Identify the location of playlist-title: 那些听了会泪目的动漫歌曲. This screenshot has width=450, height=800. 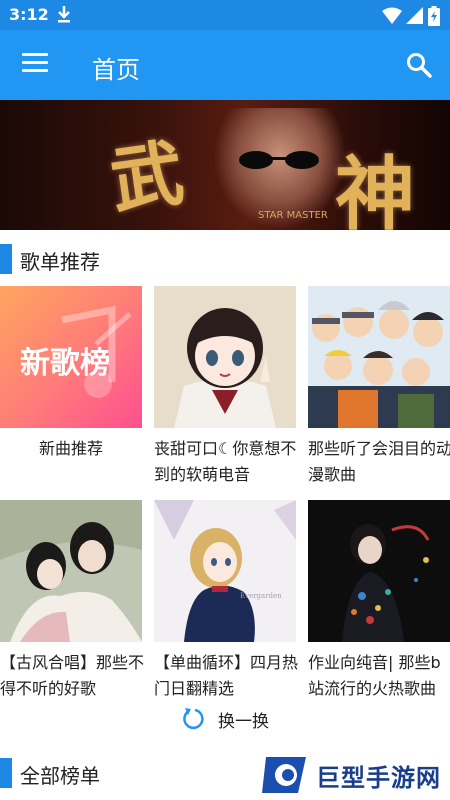
(379, 461).